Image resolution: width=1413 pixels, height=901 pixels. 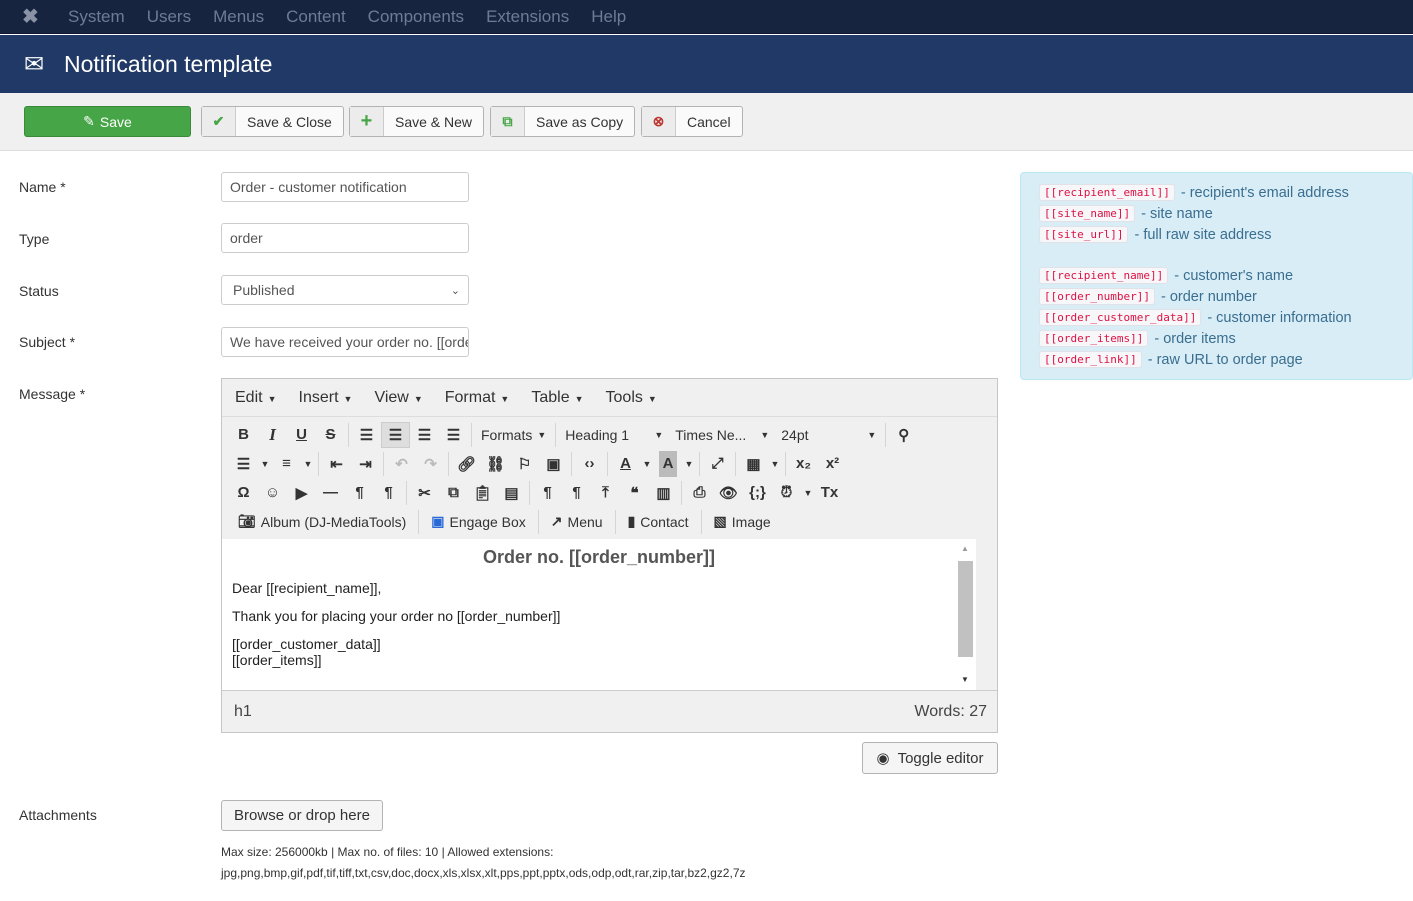 I want to click on placeholder-help-item: [[order_items]] - order items, so click(x=1225, y=338).